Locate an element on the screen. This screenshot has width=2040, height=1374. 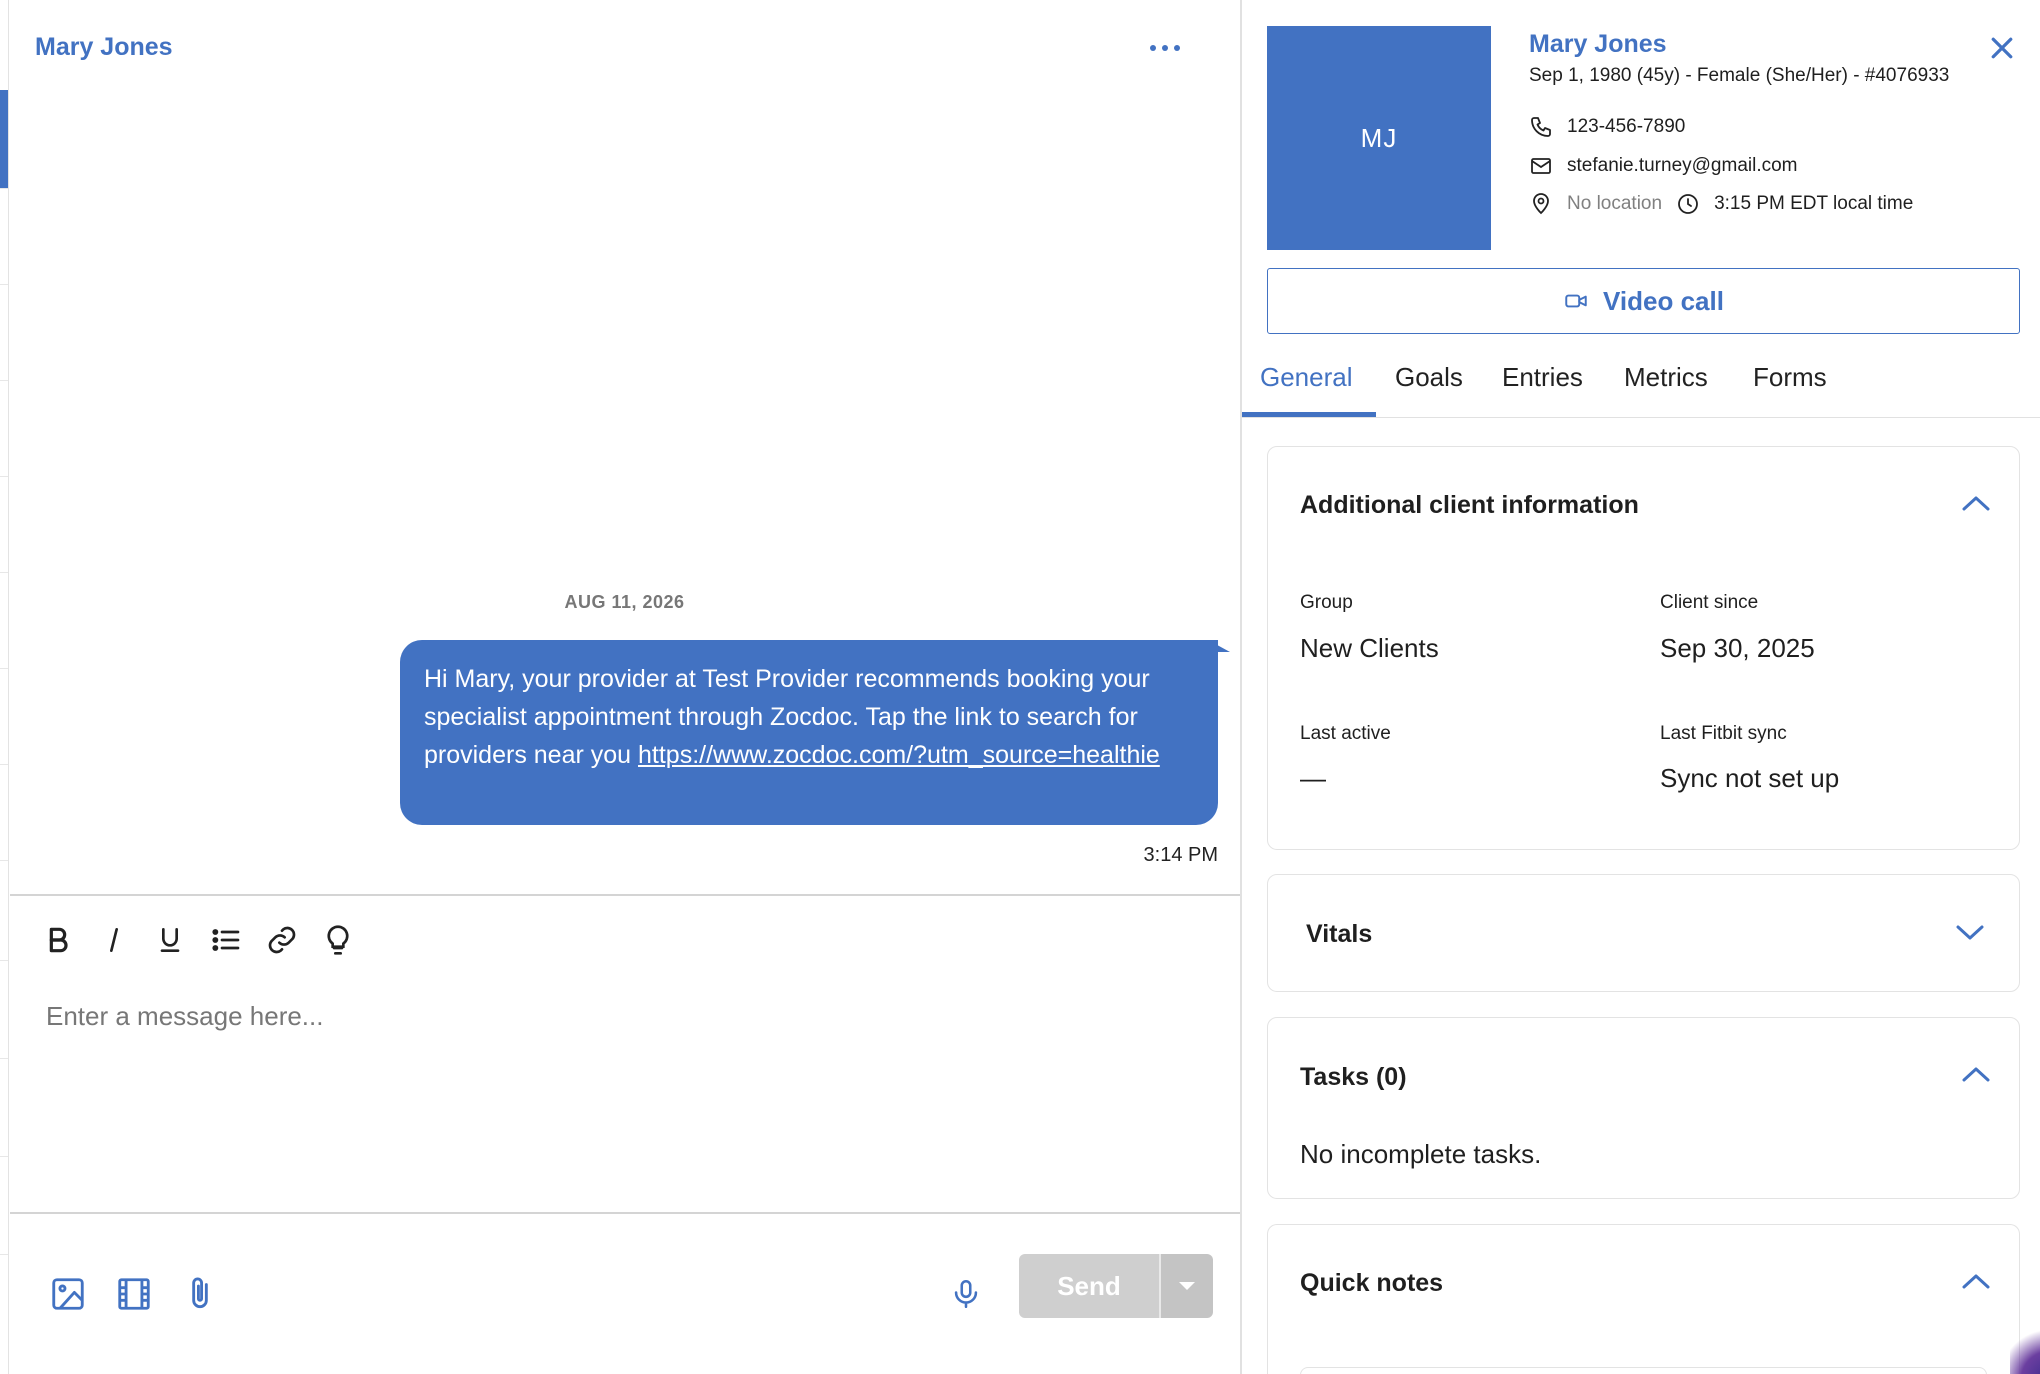
composer-actions-bar: Send is located at coordinates (625, 1294).